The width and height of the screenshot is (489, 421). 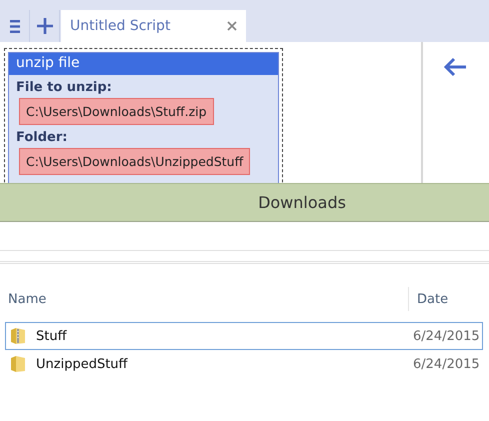 What do you see at coordinates (448, 299) in the screenshot?
I see `column-header: Date` at bounding box center [448, 299].